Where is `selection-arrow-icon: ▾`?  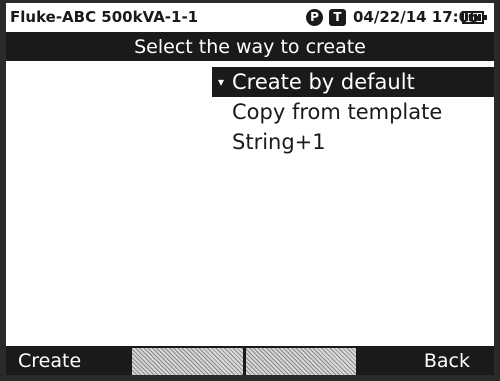
selection-arrow-icon: ▾ is located at coordinates (221, 82).